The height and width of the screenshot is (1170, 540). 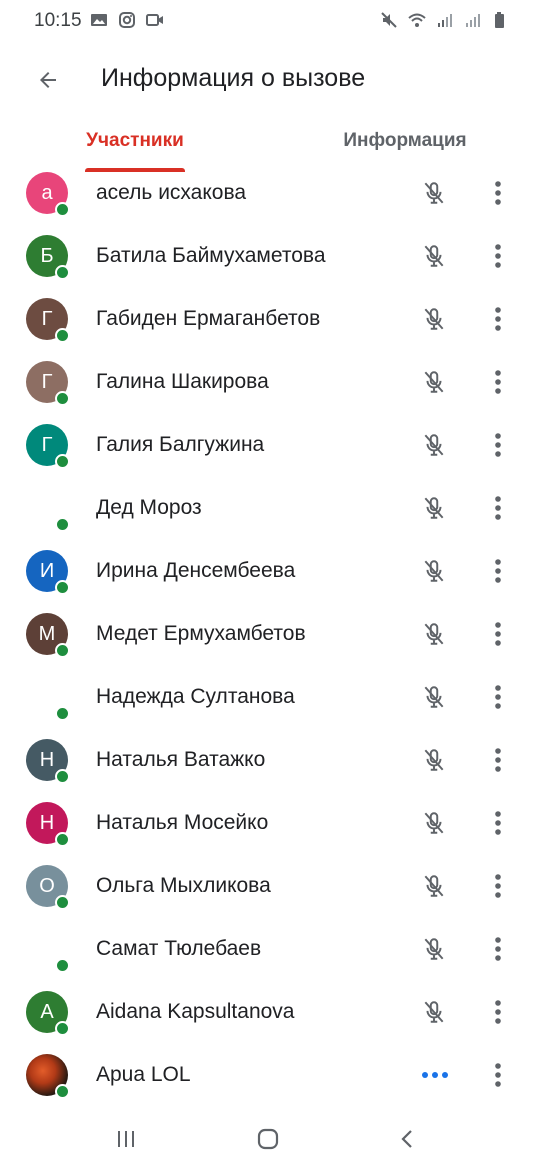 What do you see at coordinates (180, 444) in the screenshot?
I see `participant-name: Галия Балгужина` at bounding box center [180, 444].